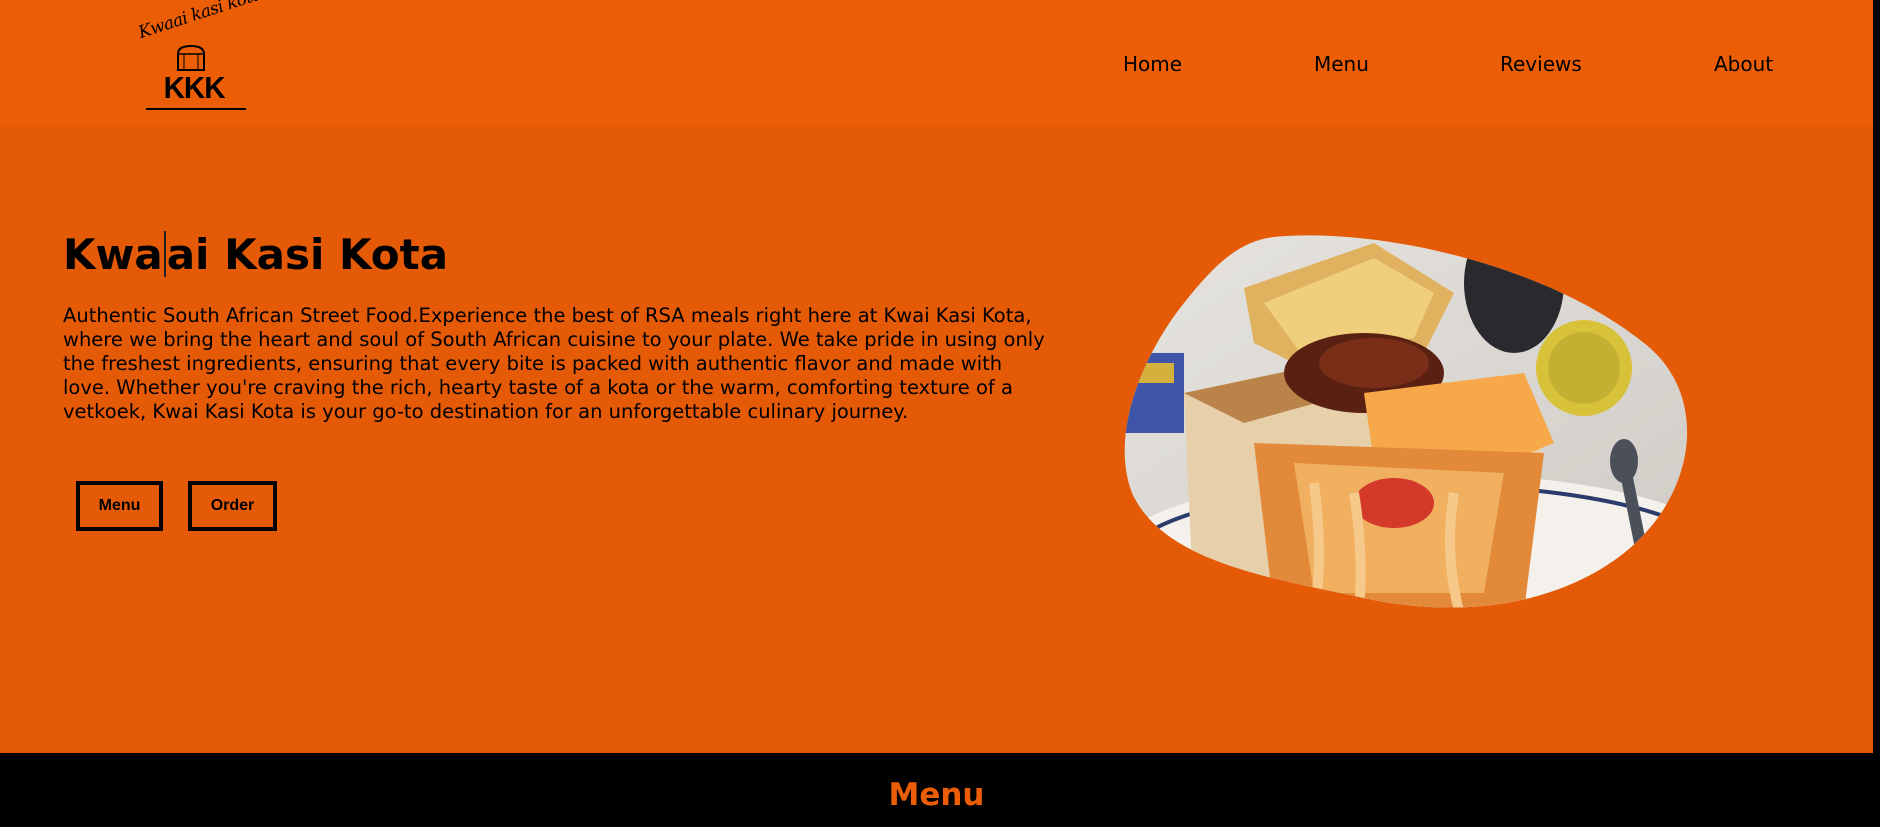  Describe the element at coordinates (200, 22) in the screenshot. I see `logo-script-text: Kwaai kasi kota` at that location.